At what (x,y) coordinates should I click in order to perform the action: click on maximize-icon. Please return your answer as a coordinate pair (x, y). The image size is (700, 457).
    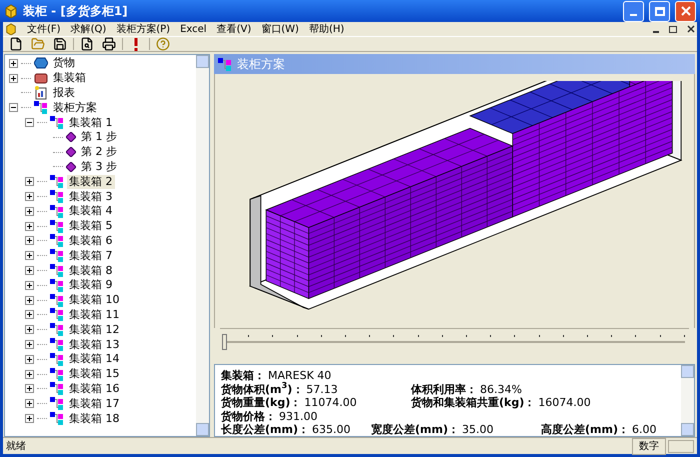
    Looking at the image, I should click on (659, 11).